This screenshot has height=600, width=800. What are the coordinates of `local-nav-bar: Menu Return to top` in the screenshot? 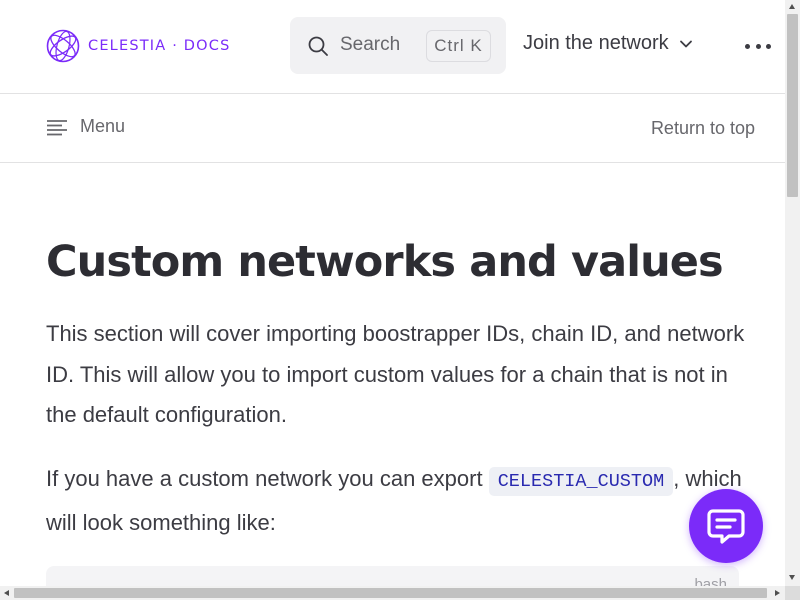 It's located at (392, 128).